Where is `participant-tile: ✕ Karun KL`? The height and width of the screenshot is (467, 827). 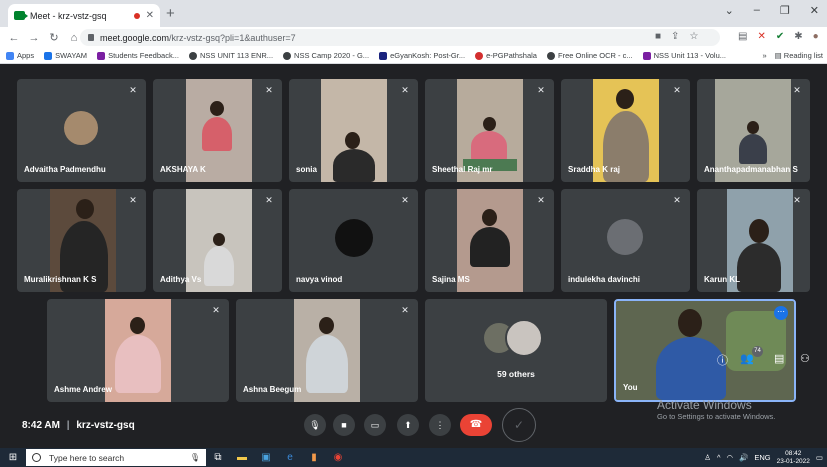
participant-tile: ✕ Karun KL is located at coordinates (753, 240).